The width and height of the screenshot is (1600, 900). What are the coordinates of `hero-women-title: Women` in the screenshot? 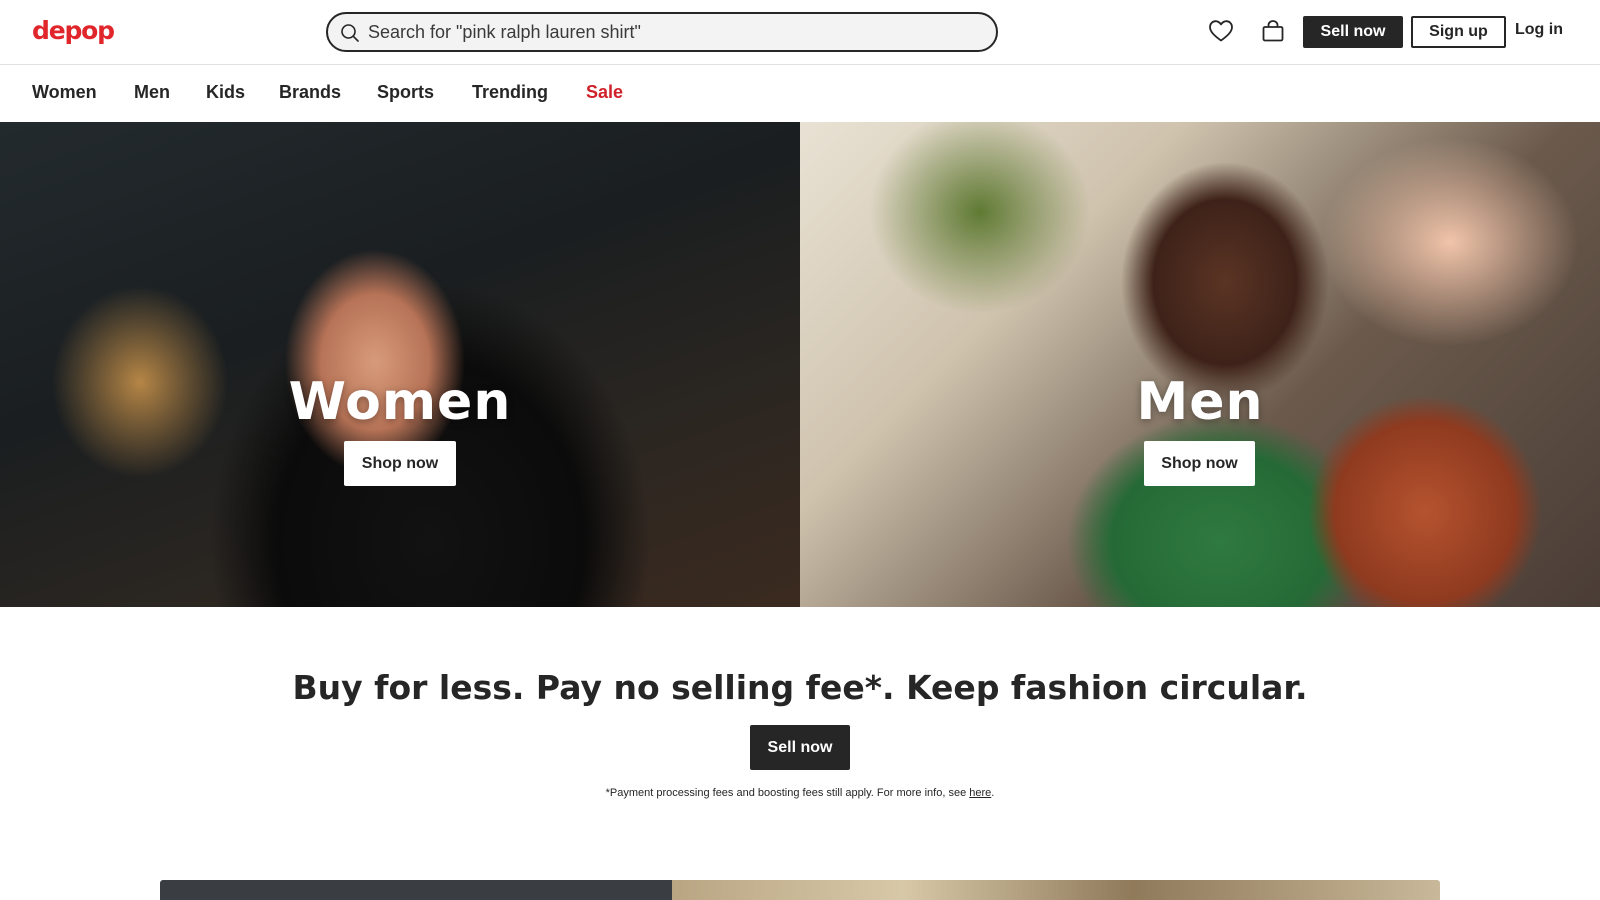 It's located at (400, 402).